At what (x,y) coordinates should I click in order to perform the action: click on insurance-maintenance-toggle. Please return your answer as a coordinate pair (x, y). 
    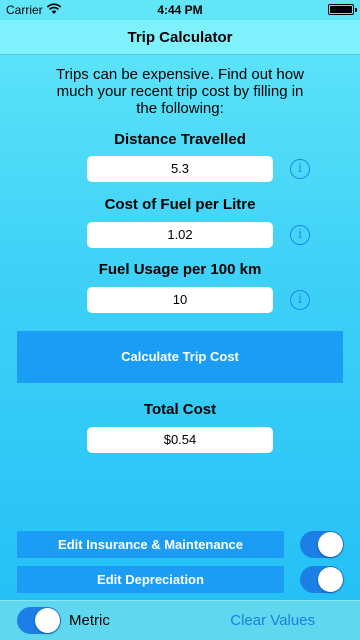
    Looking at the image, I should click on (322, 544).